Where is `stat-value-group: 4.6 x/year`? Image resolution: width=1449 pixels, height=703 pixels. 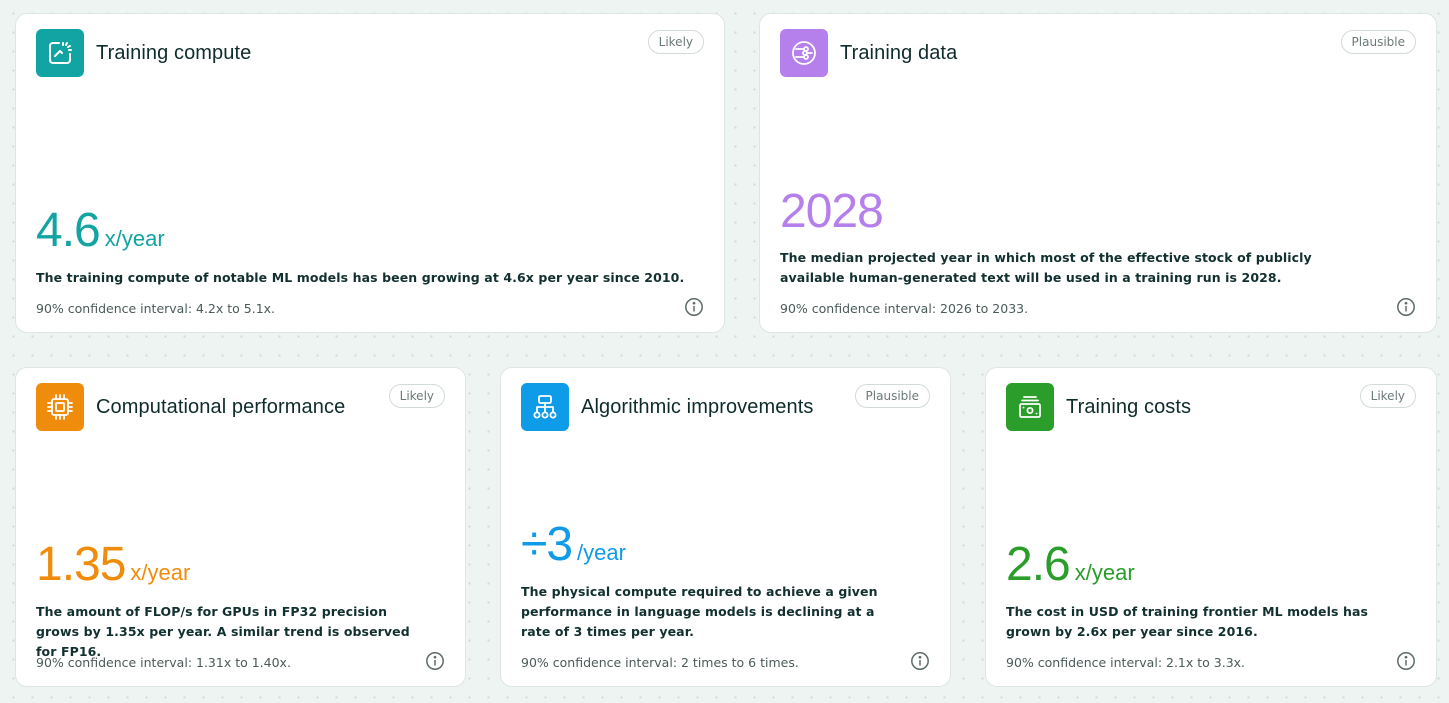
stat-value-group: 4.6 x/year is located at coordinates (100, 231).